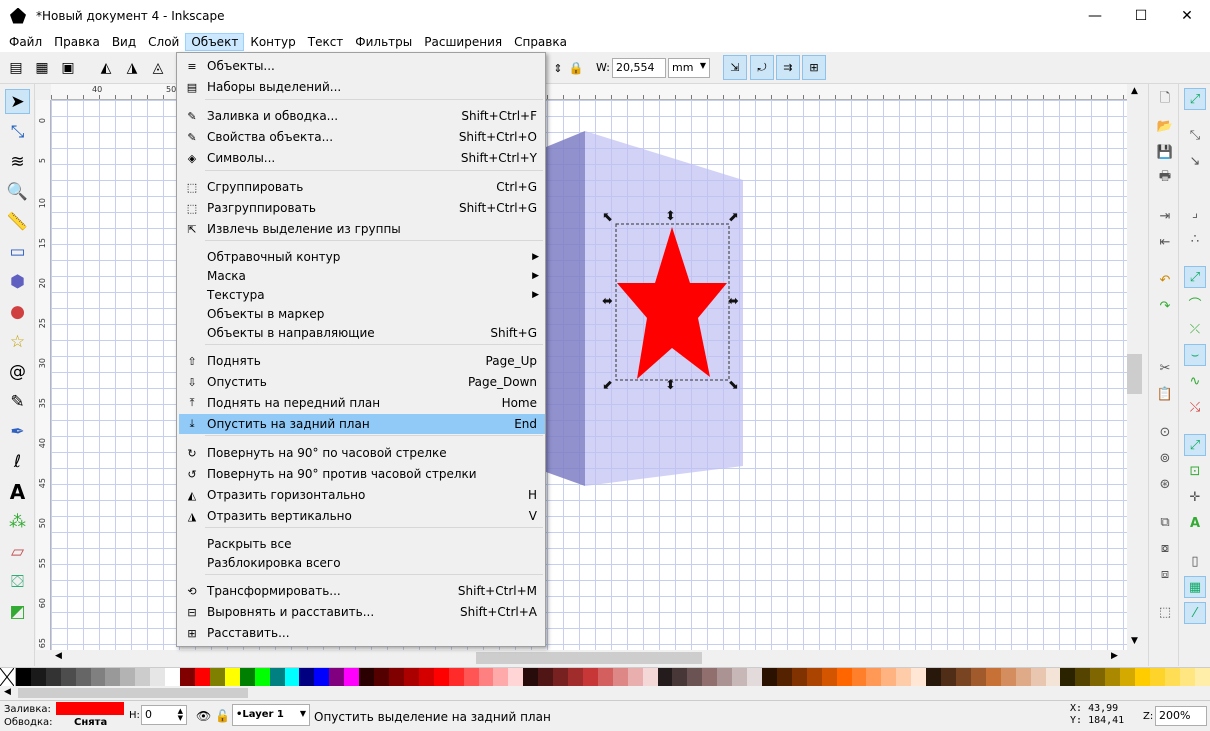  What do you see at coordinates (1165, 306) in the screenshot?
I see `redo-icon: ↷` at bounding box center [1165, 306].